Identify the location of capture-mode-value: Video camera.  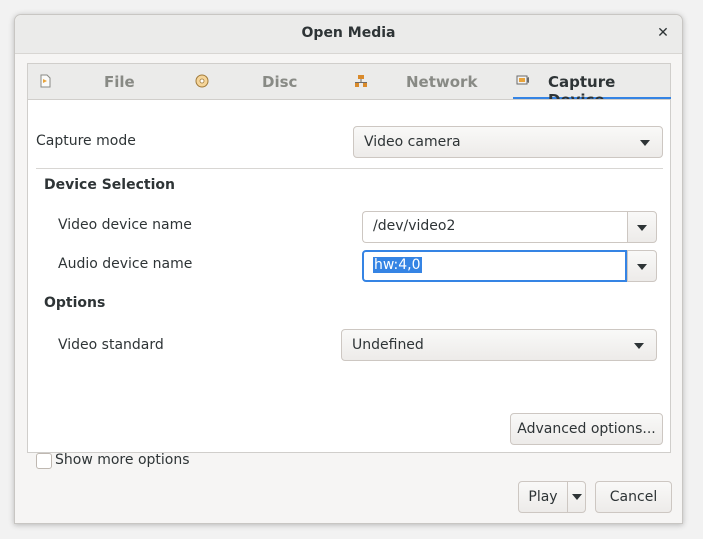
(412, 142).